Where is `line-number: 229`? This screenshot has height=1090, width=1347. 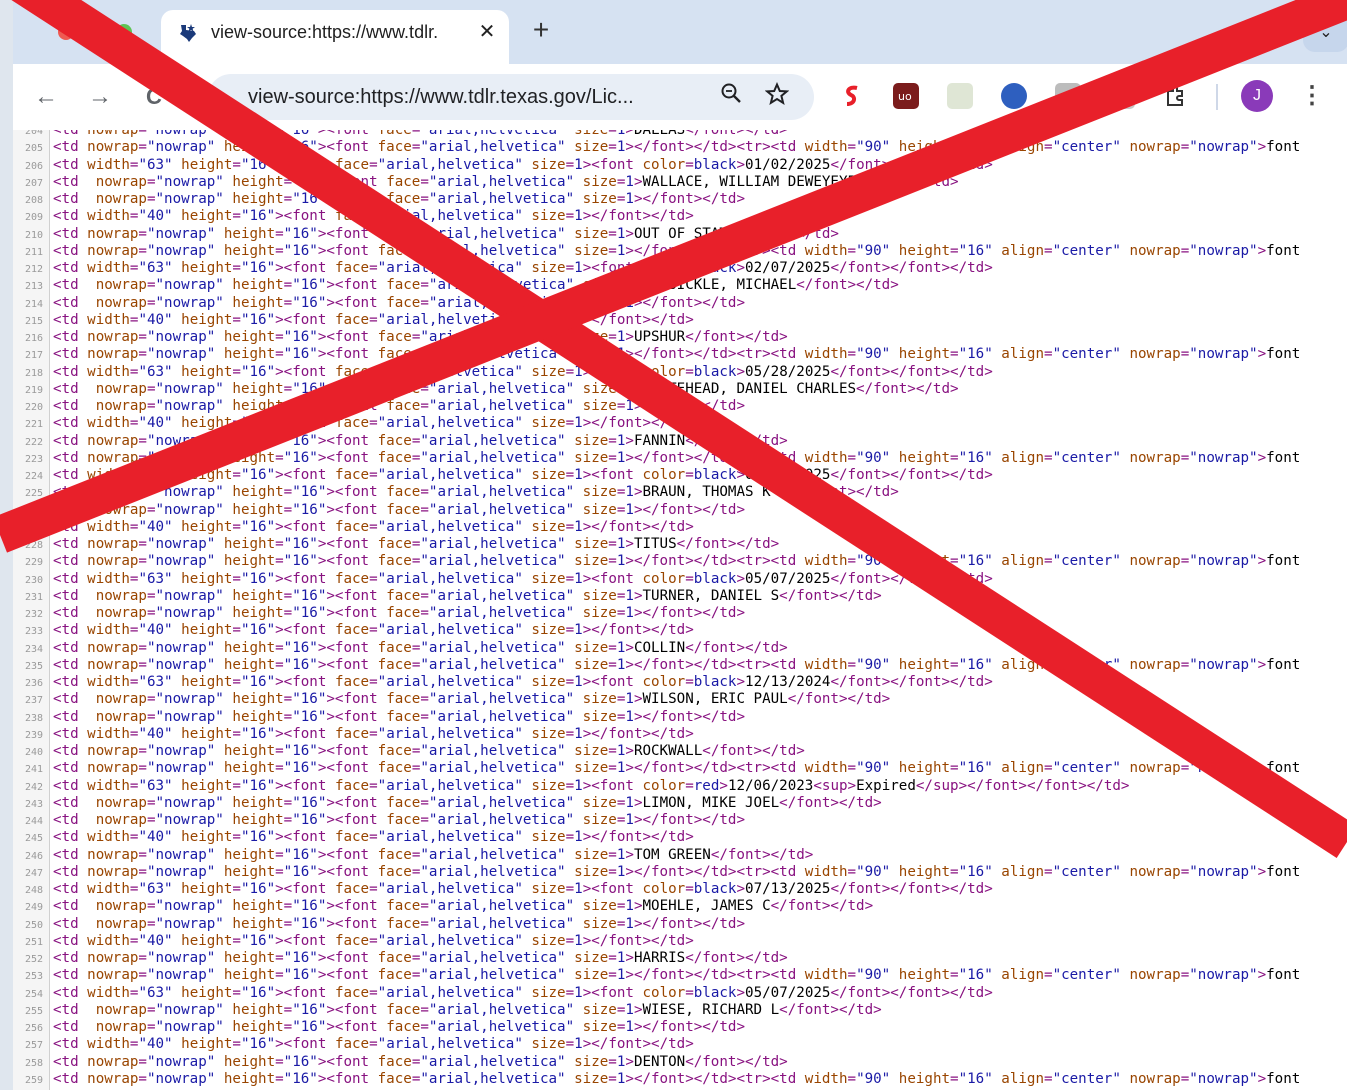 line-number: 229 is located at coordinates (33, 563).